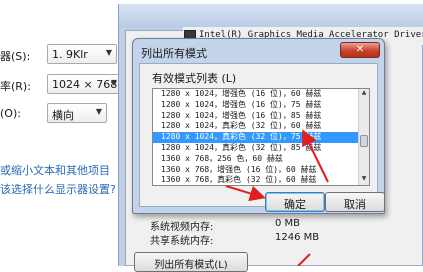 This screenshot has width=423, height=272. Describe the element at coordinates (255, 116) in the screenshot. I see `mode-list-item: 1280 x 1024，增强色 (16 位)，85 赫兹` at that location.